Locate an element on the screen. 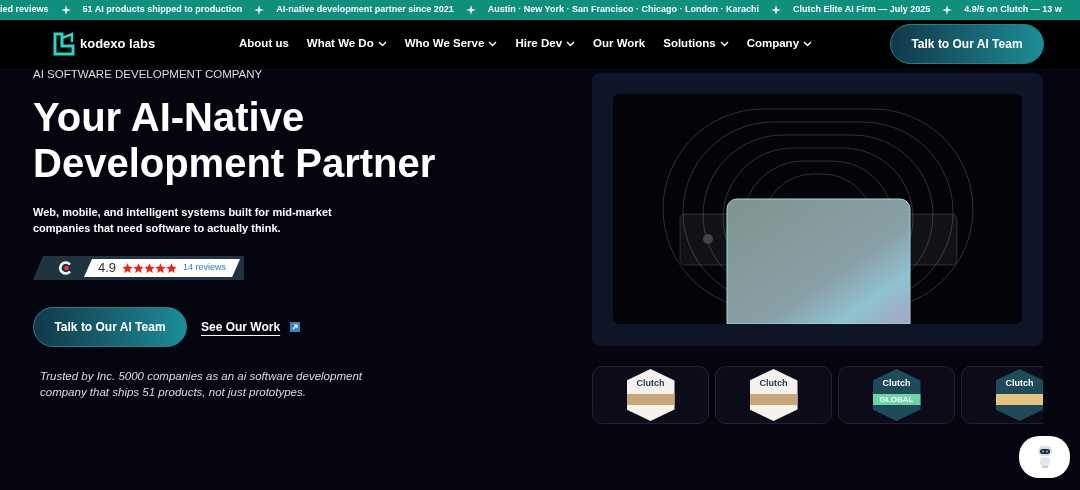 The width and height of the screenshot is (1080, 490). robot-icon is located at coordinates (1044, 457).